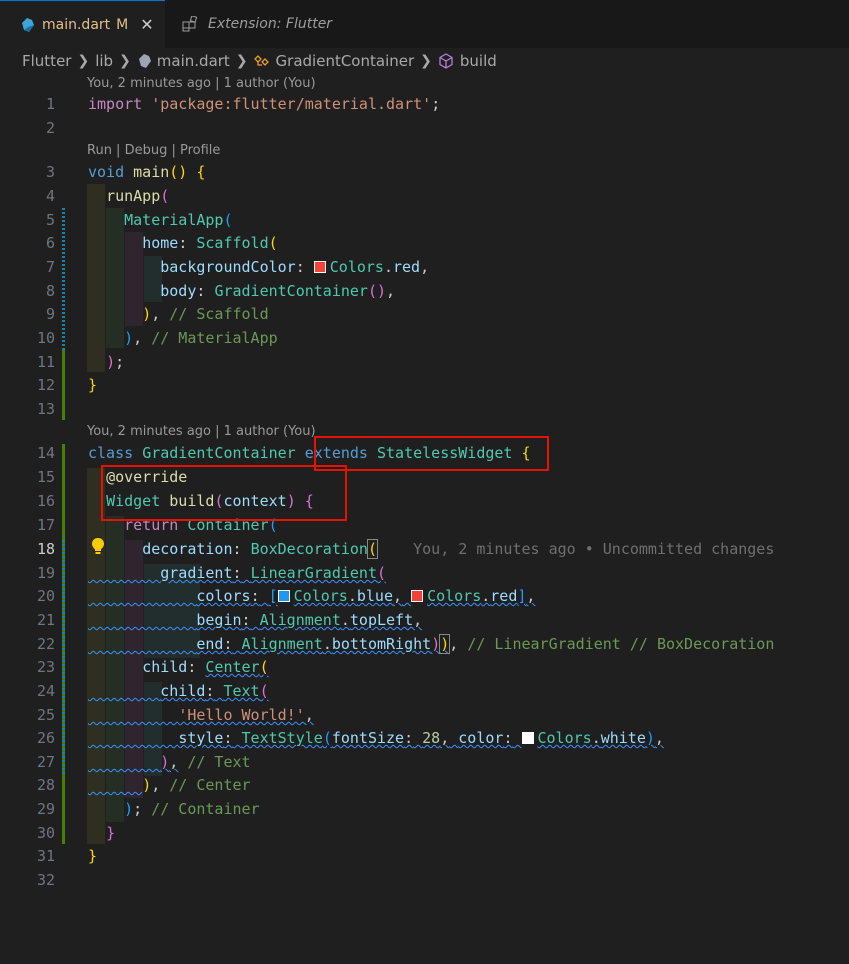  I want to click on line-number: 21, so click(45, 620).